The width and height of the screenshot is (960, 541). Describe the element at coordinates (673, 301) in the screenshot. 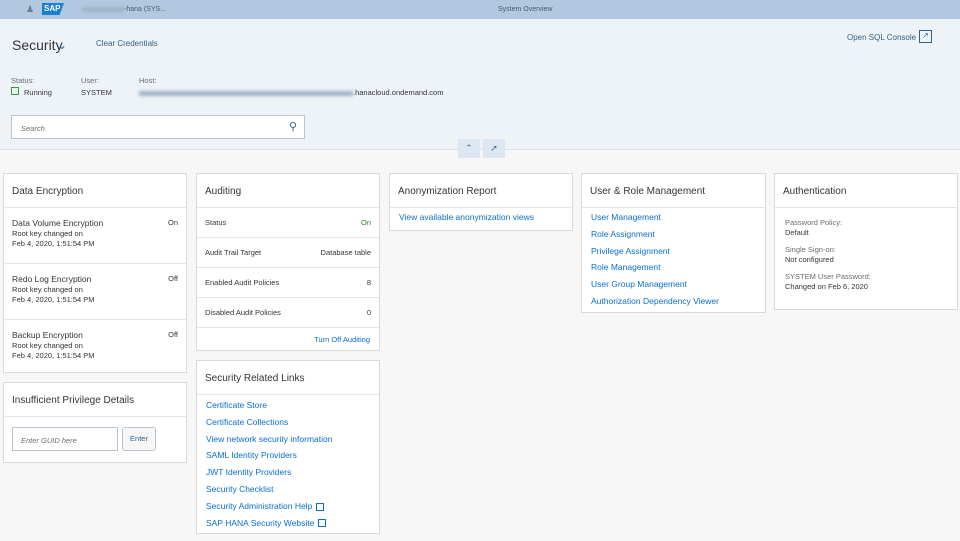

I see `link-authorization-viewer: Authorization Dependency Viewer` at that location.